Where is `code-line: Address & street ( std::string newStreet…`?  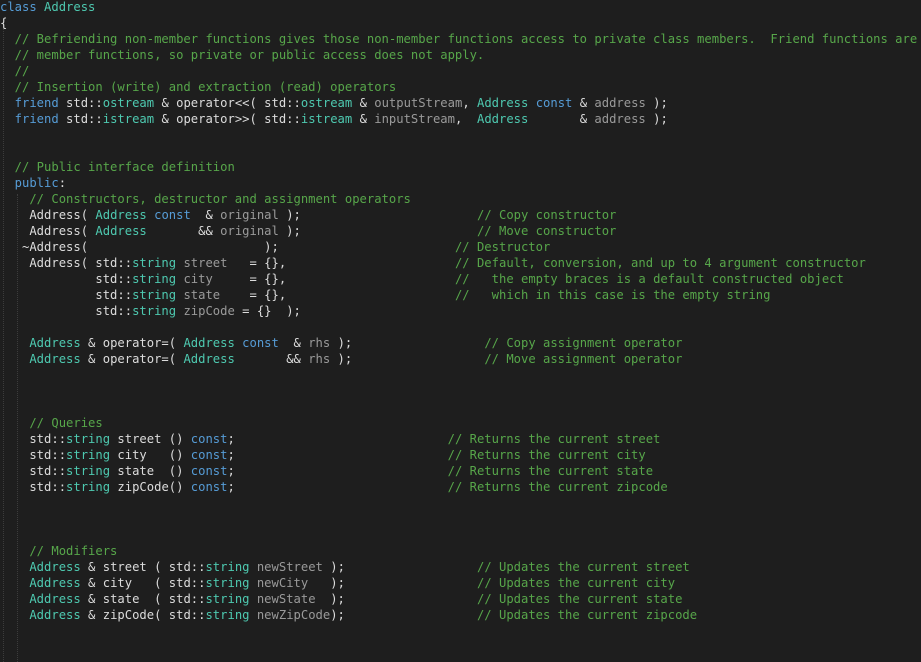
code-line: Address & street ( std::string newStreet… is located at coordinates (345, 567).